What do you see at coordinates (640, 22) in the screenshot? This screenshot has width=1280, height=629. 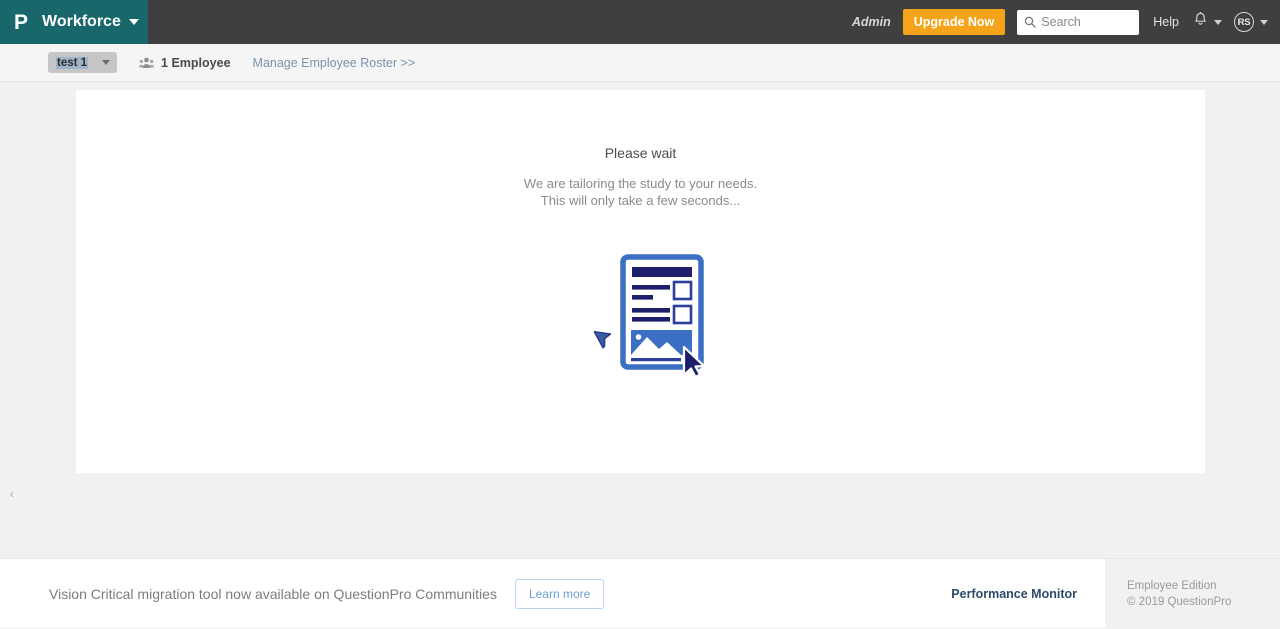 I see `top-header-bar: P Workforce Admin Upgrade Now Help` at bounding box center [640, 22].